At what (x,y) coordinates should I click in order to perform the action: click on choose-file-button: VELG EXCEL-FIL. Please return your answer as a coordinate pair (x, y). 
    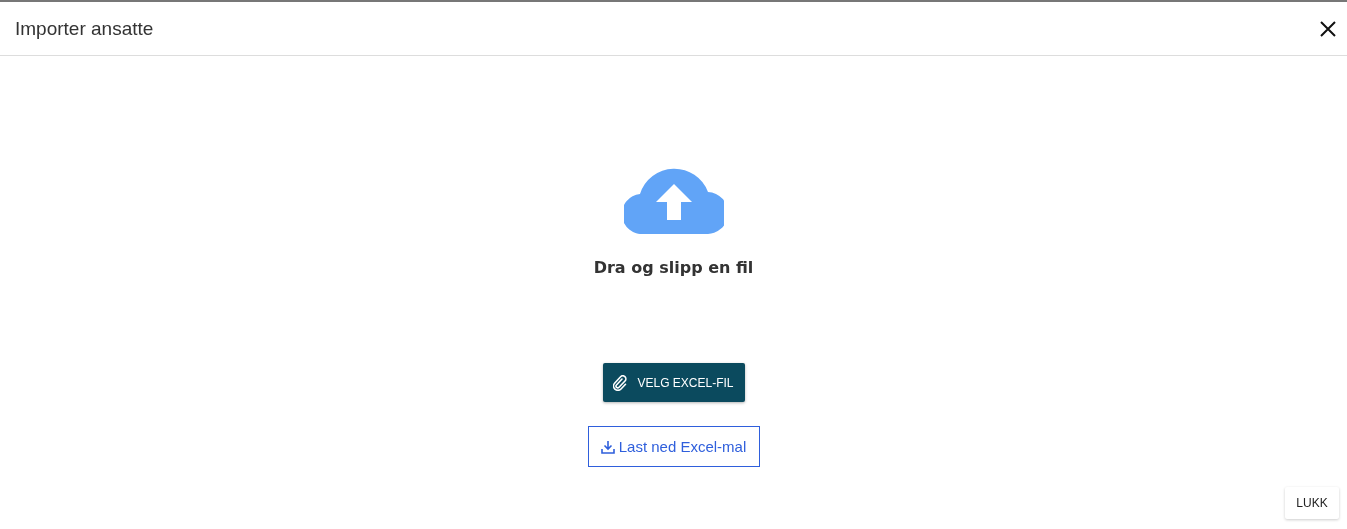
    Looking at the image, I should click on (673, 382).